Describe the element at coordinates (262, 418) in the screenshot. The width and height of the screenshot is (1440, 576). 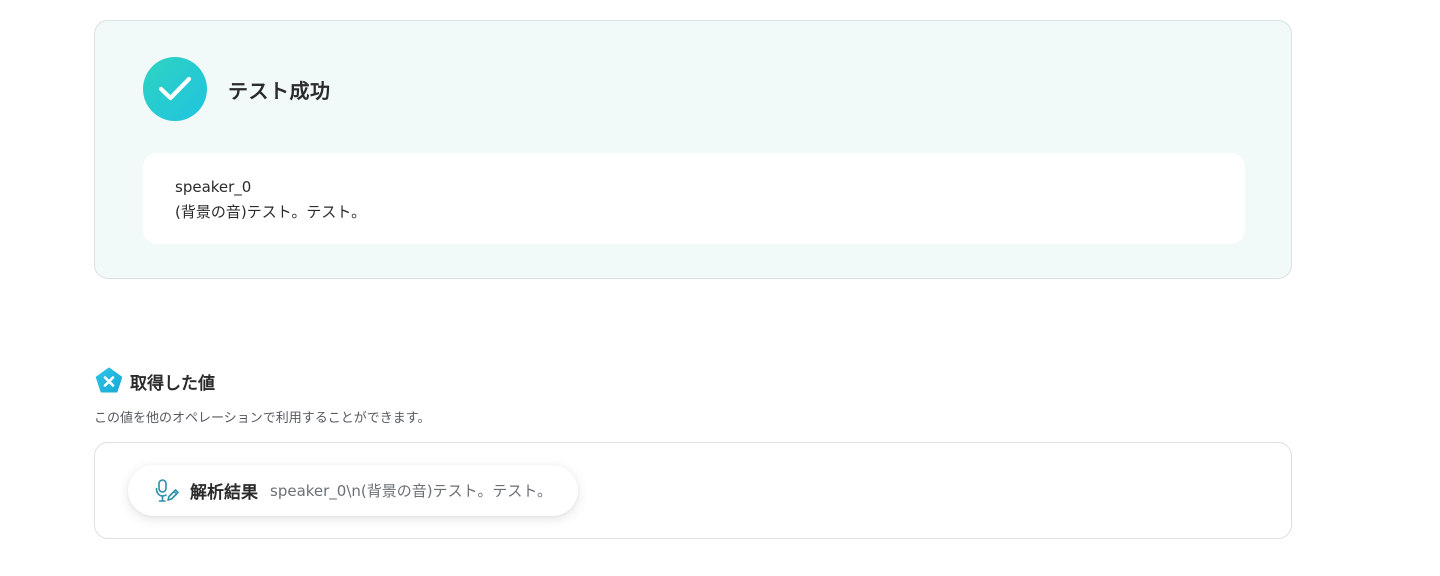
I see `acquired-values-description: この値を他のオペレーションで利用することができます。` at that location.